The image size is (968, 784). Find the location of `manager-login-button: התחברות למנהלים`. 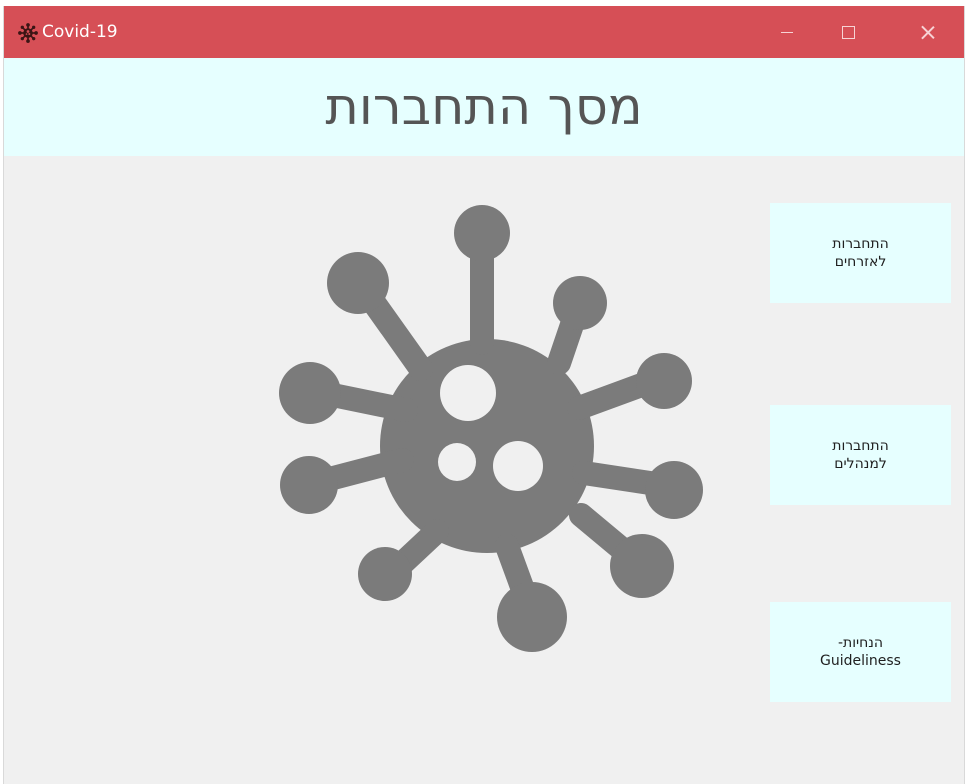

manager-login-button: התחברות למנהלים is located at coordinates (860, 455).